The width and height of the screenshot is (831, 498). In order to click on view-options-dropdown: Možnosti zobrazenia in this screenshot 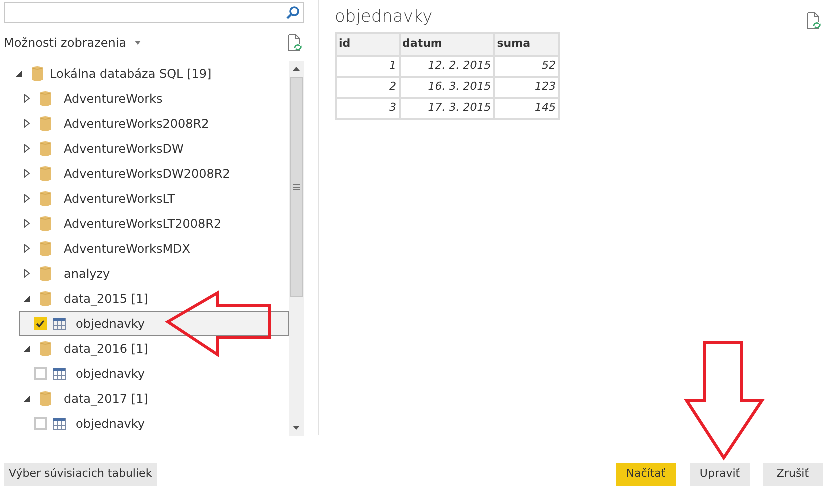, I will do `click(72, 43)`.